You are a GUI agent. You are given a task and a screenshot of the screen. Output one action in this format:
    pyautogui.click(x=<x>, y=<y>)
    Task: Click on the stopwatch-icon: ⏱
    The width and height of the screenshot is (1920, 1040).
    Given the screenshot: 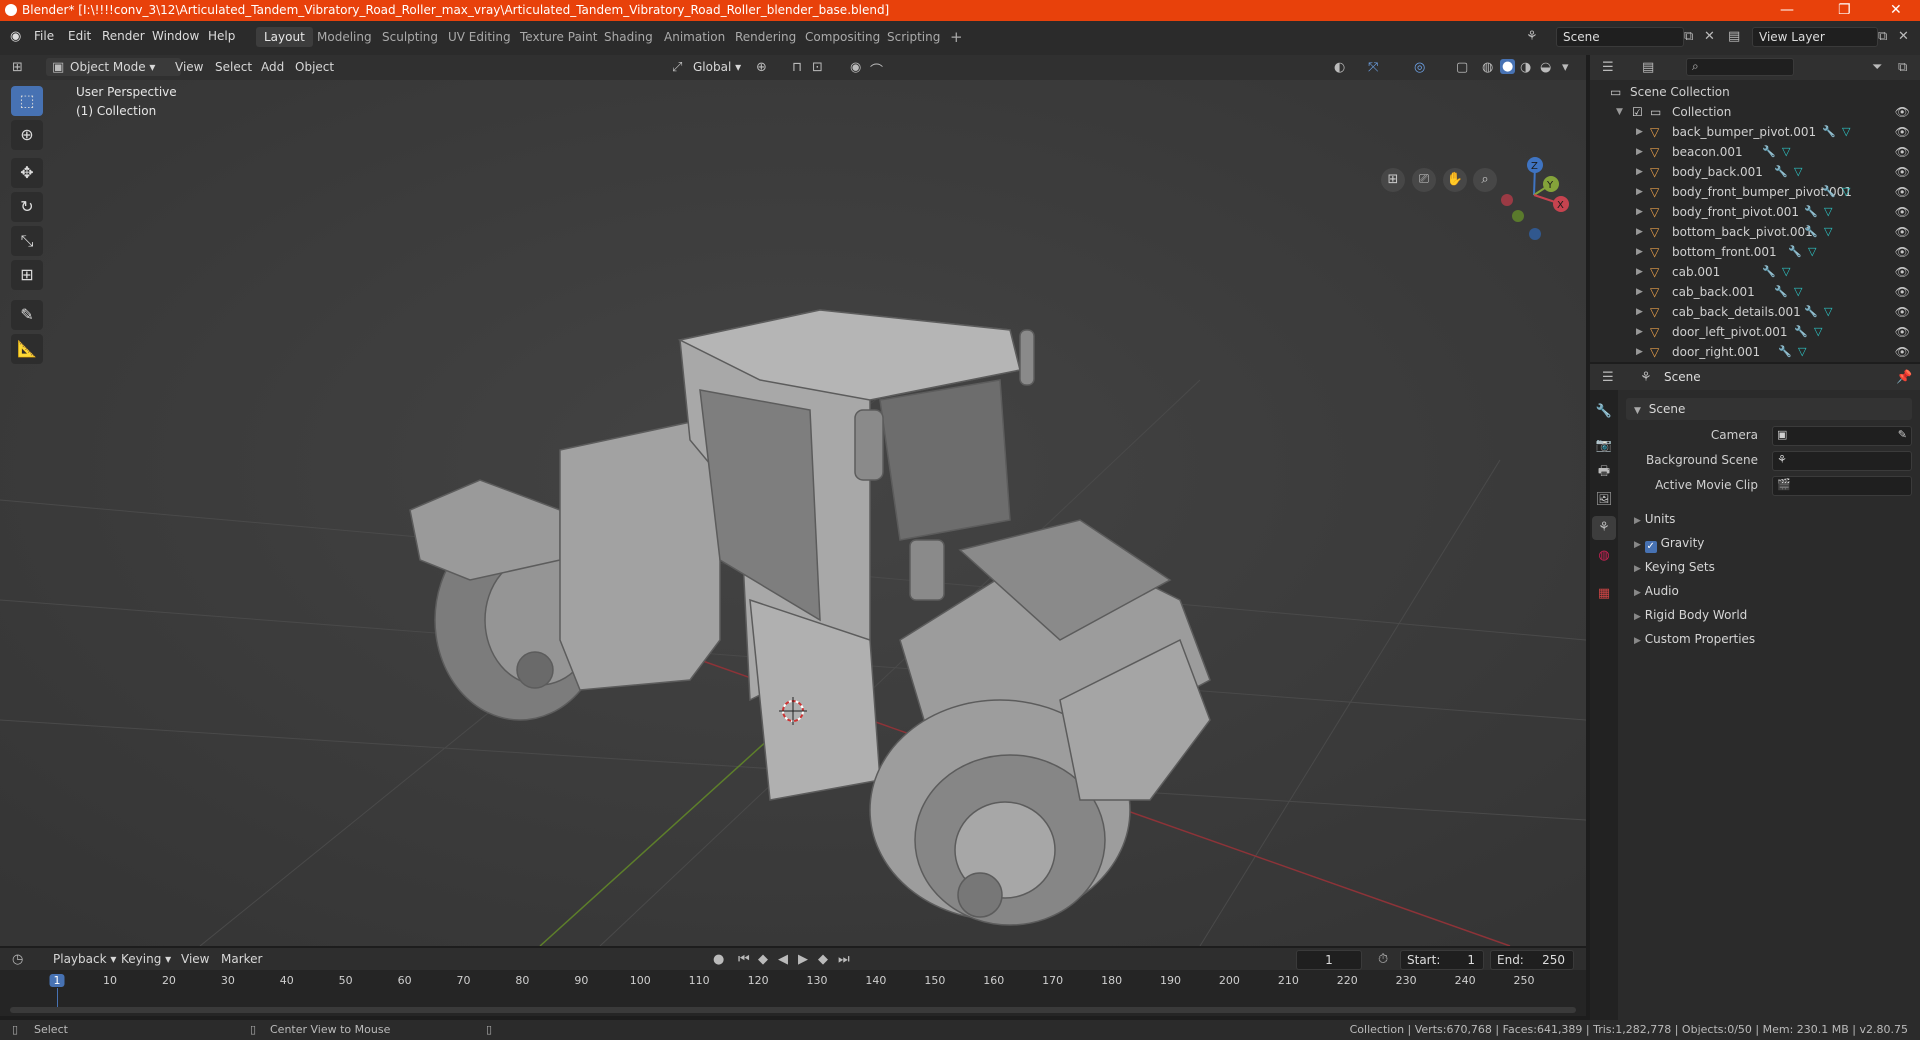 What is the action you would take?
    pyautogui.click(x=1383, y=959)
    